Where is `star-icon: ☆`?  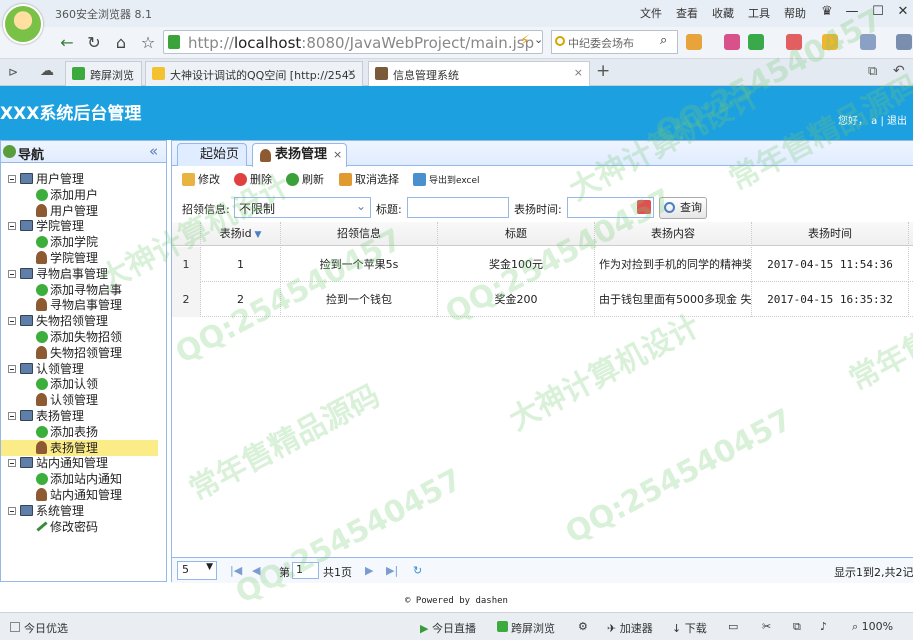 star-icon: ☆ is located at coordinates (148, 43).